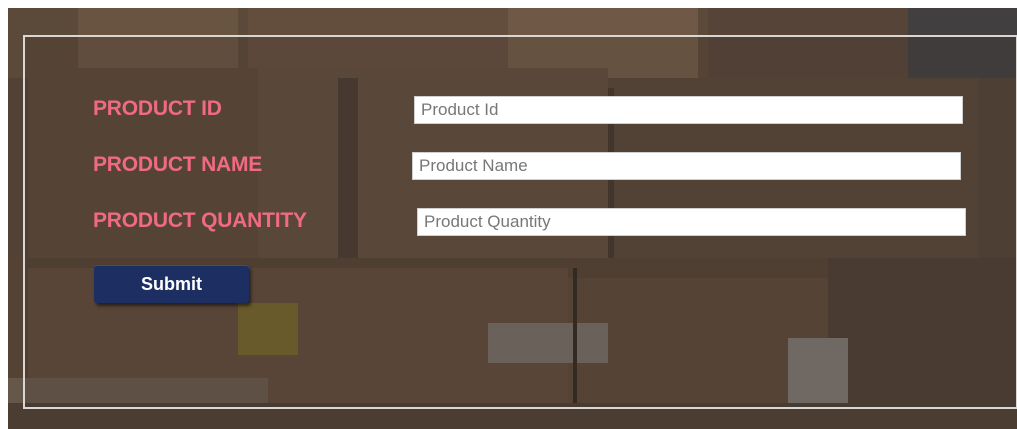  I want to click on product-name-label: PRODUCT NAME, so click(178, 164).